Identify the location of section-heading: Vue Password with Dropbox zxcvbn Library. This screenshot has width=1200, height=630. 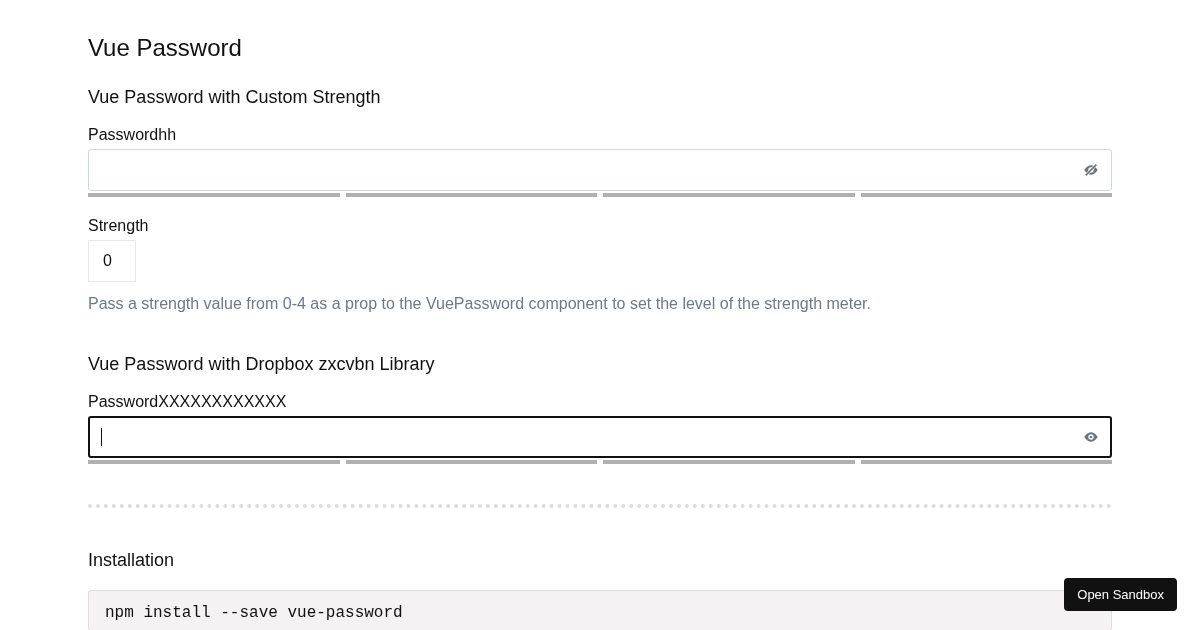
(262, 364).